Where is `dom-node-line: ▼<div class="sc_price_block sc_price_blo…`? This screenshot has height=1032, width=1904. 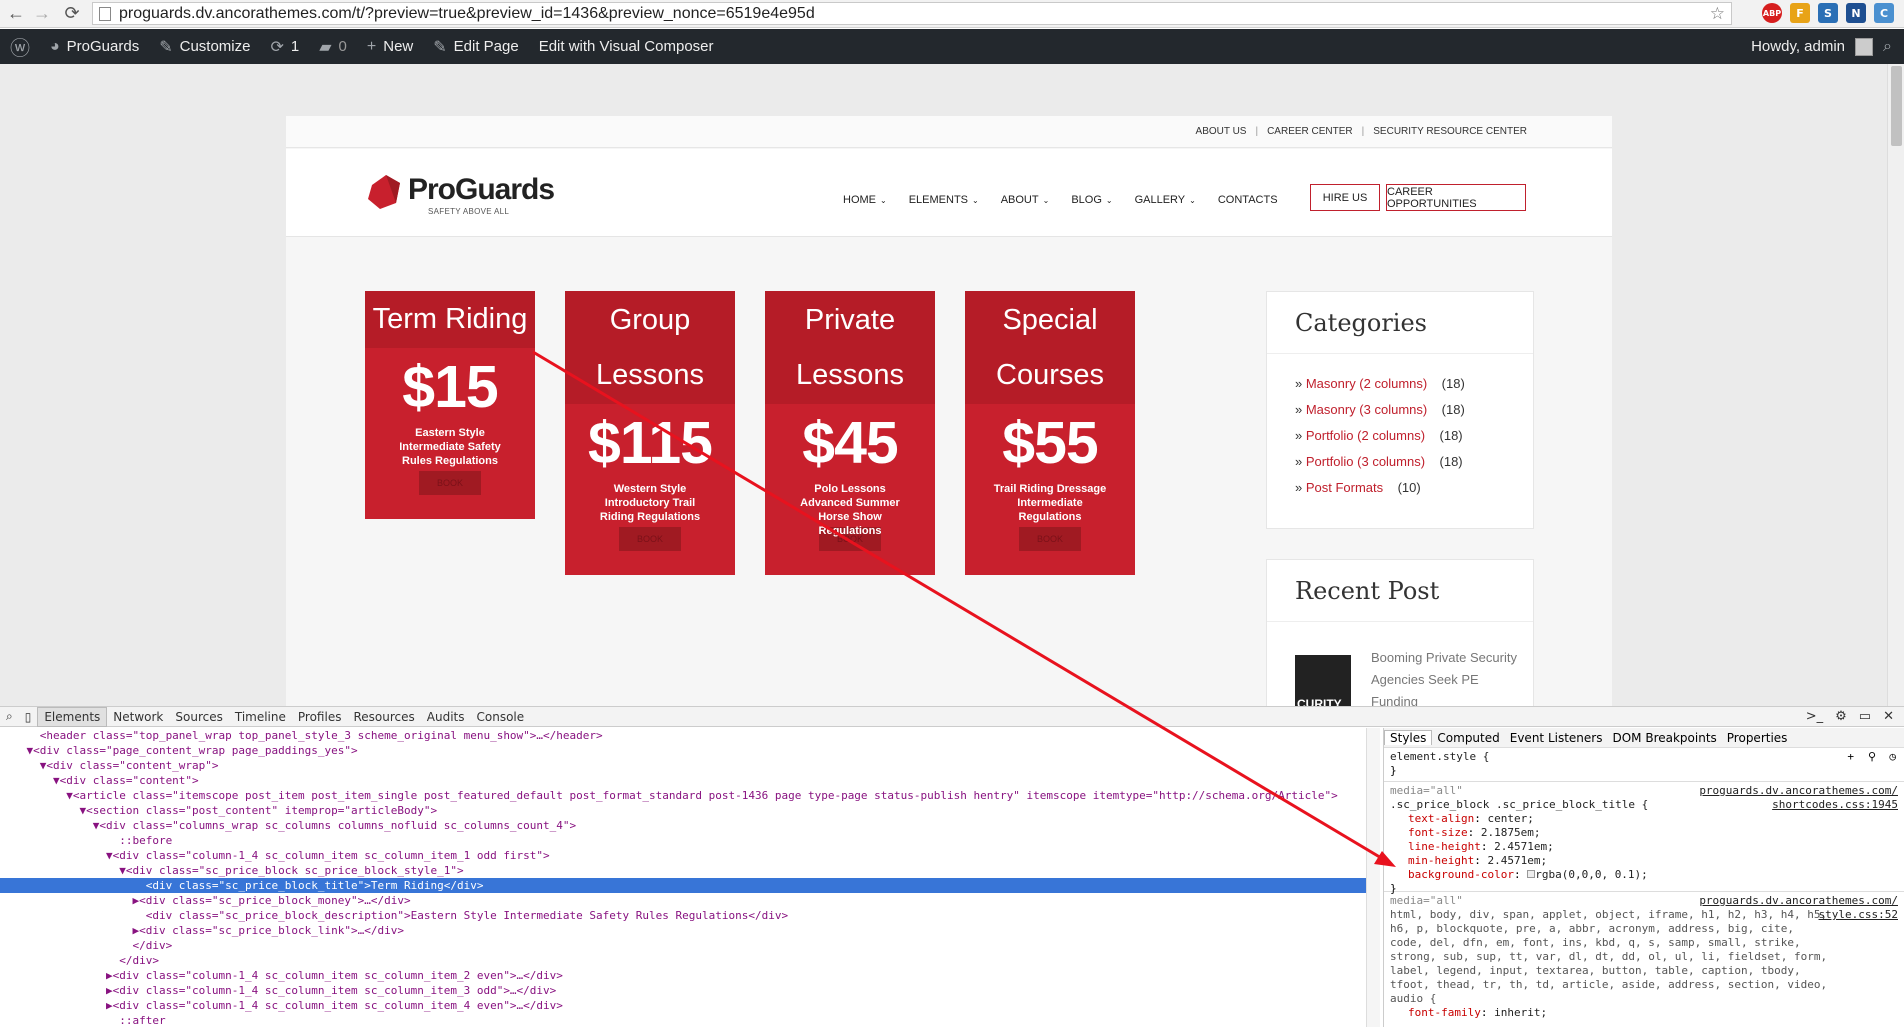
dom-node-line: ▼<div class="sc_price_block sc_price_blo… is located at coordinates (683, 870).